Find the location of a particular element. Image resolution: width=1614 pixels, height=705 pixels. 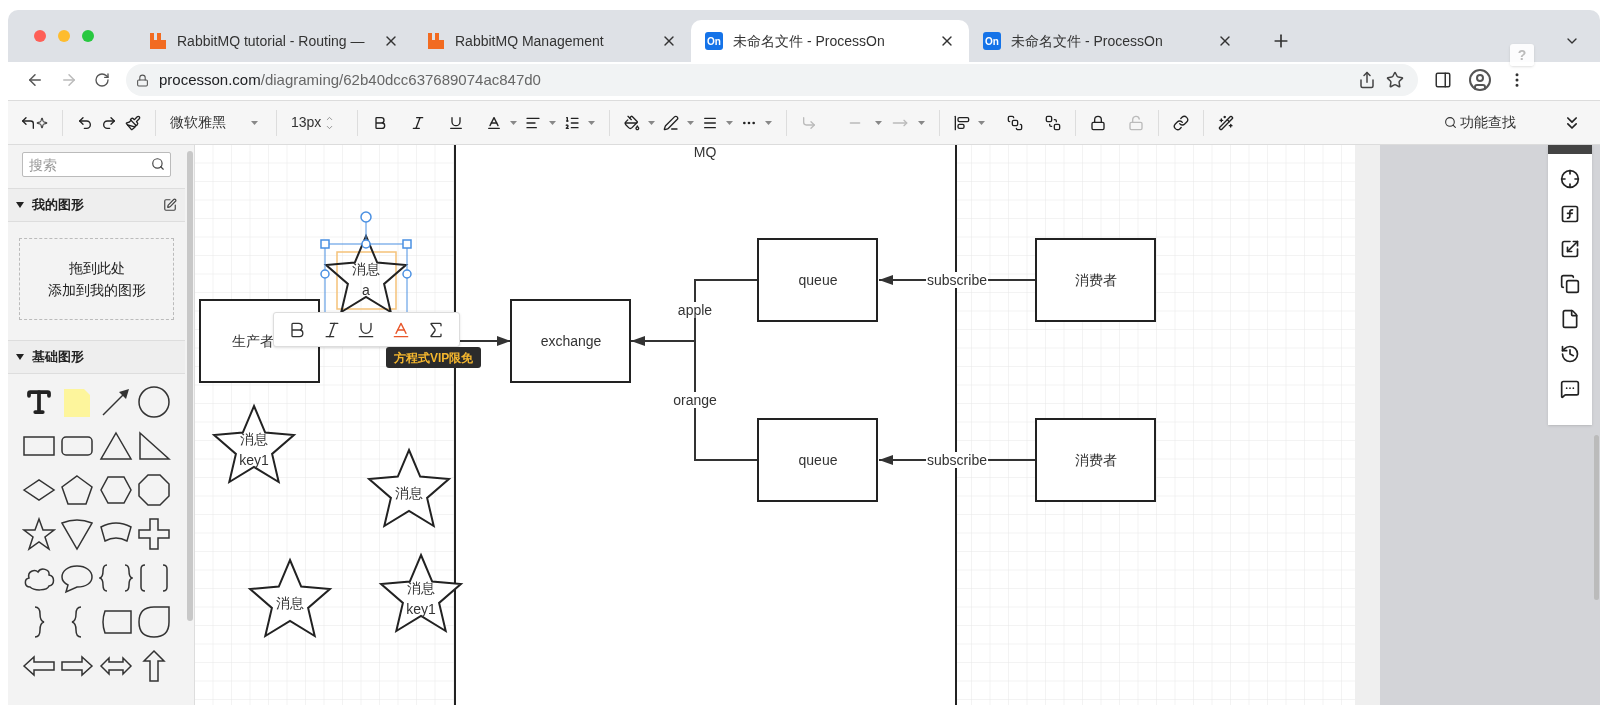

circle-icon is located at coordinates (153, 402).